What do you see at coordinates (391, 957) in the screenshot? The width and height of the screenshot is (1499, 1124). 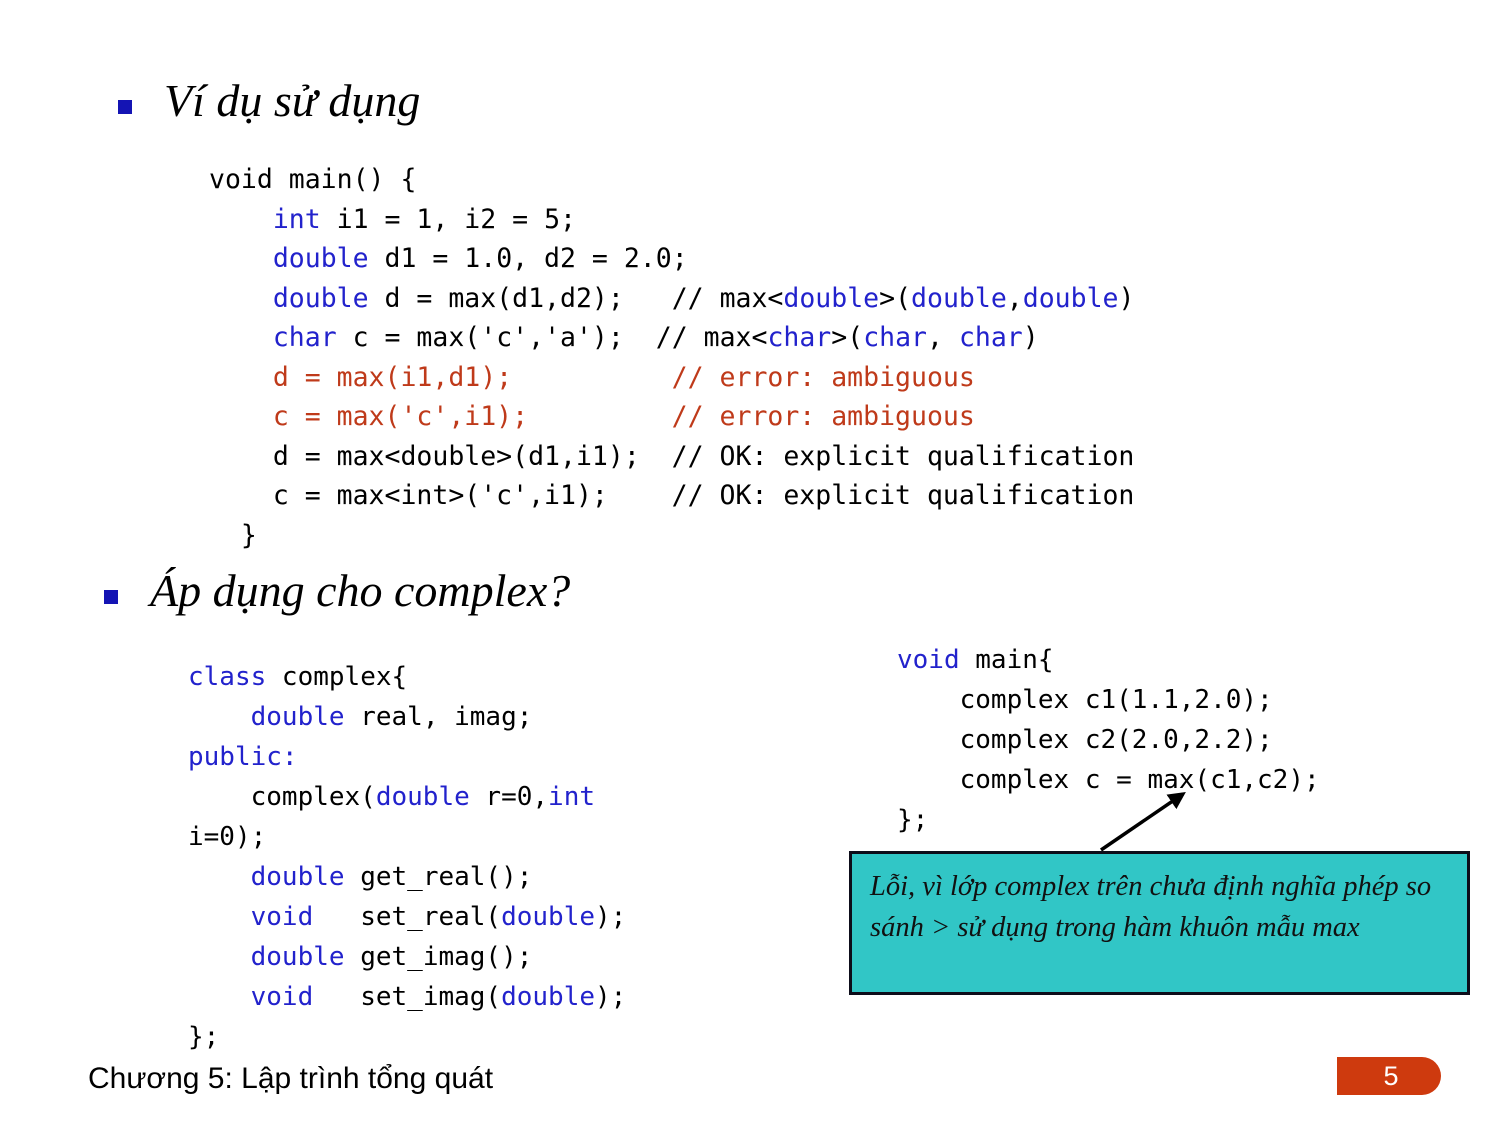 I see `code-line: double get_imag();` at bounding box center [391, 957].